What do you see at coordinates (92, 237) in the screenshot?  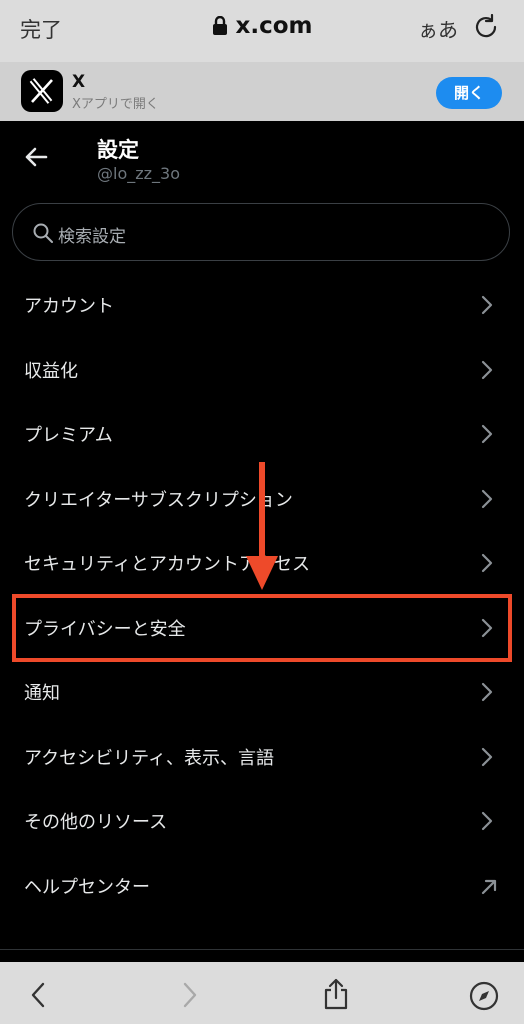 I see `search-placeholder: 検索設定` at bounding box center [92, 237].